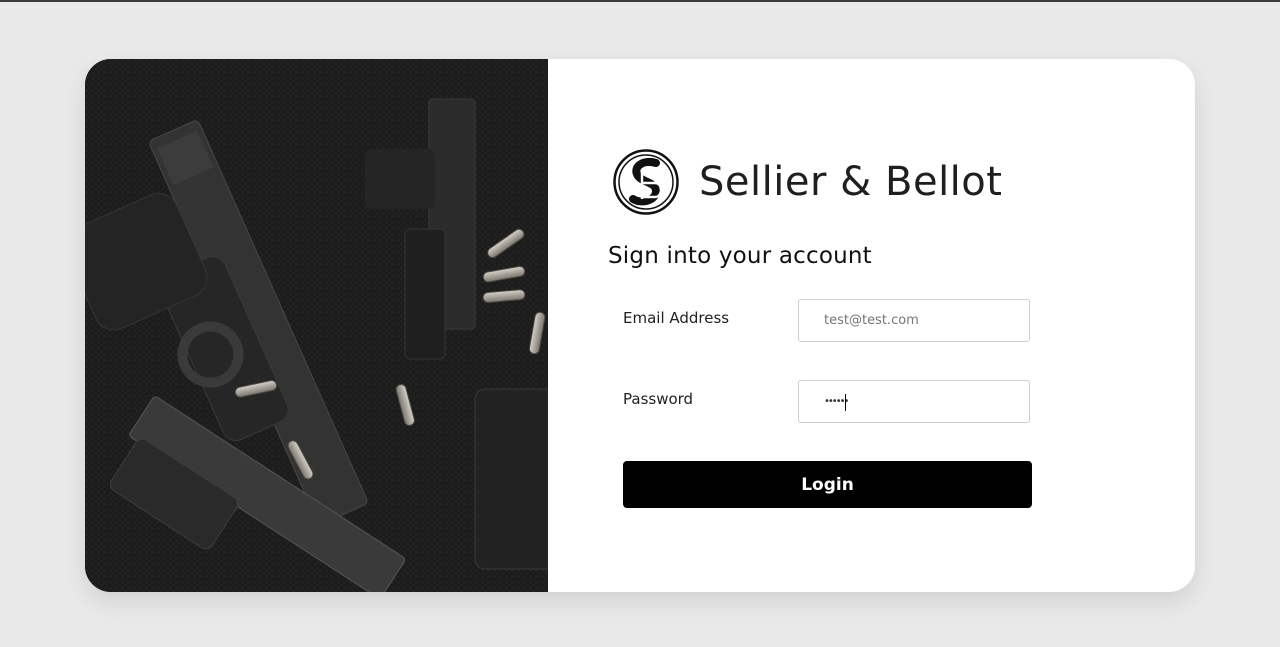 This screenshot has height=647, width=1280. Describe the element at coordinates (658, 399) in the screenshot. I see `password-label: Password` at that location.